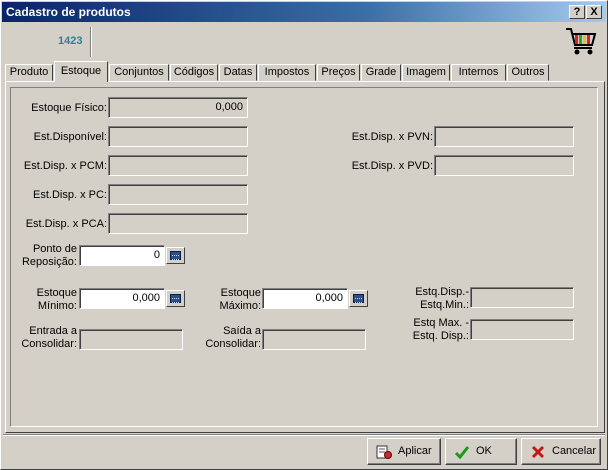 This screenshot has height=470, width=608. I want to click on saida-consolidar-label-1: Saída a, so click(242, 331).